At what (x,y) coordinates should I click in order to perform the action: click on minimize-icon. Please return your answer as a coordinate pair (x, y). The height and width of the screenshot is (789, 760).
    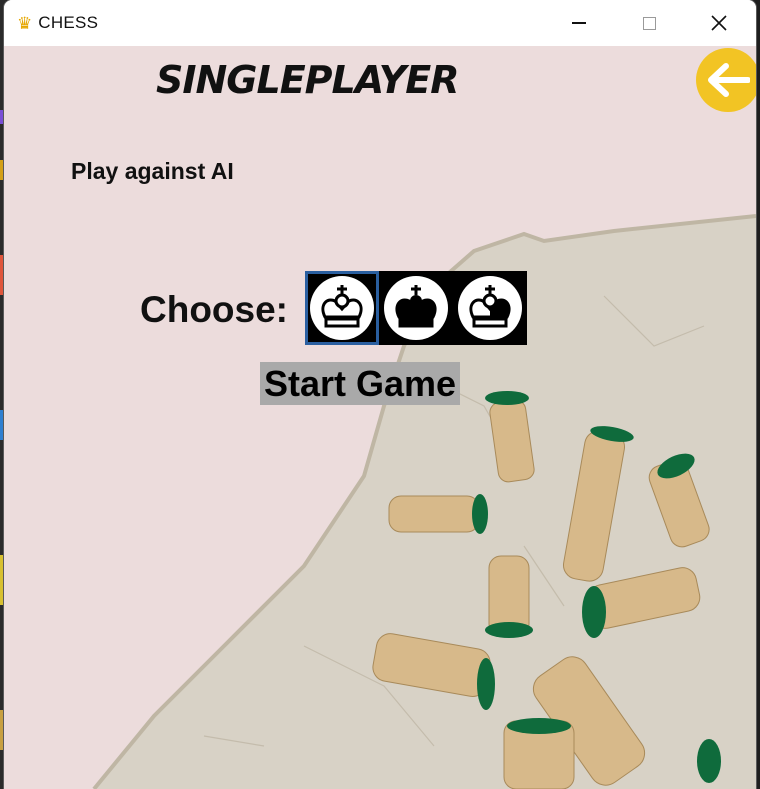
    Looking at the image, I should click on (579, 23).